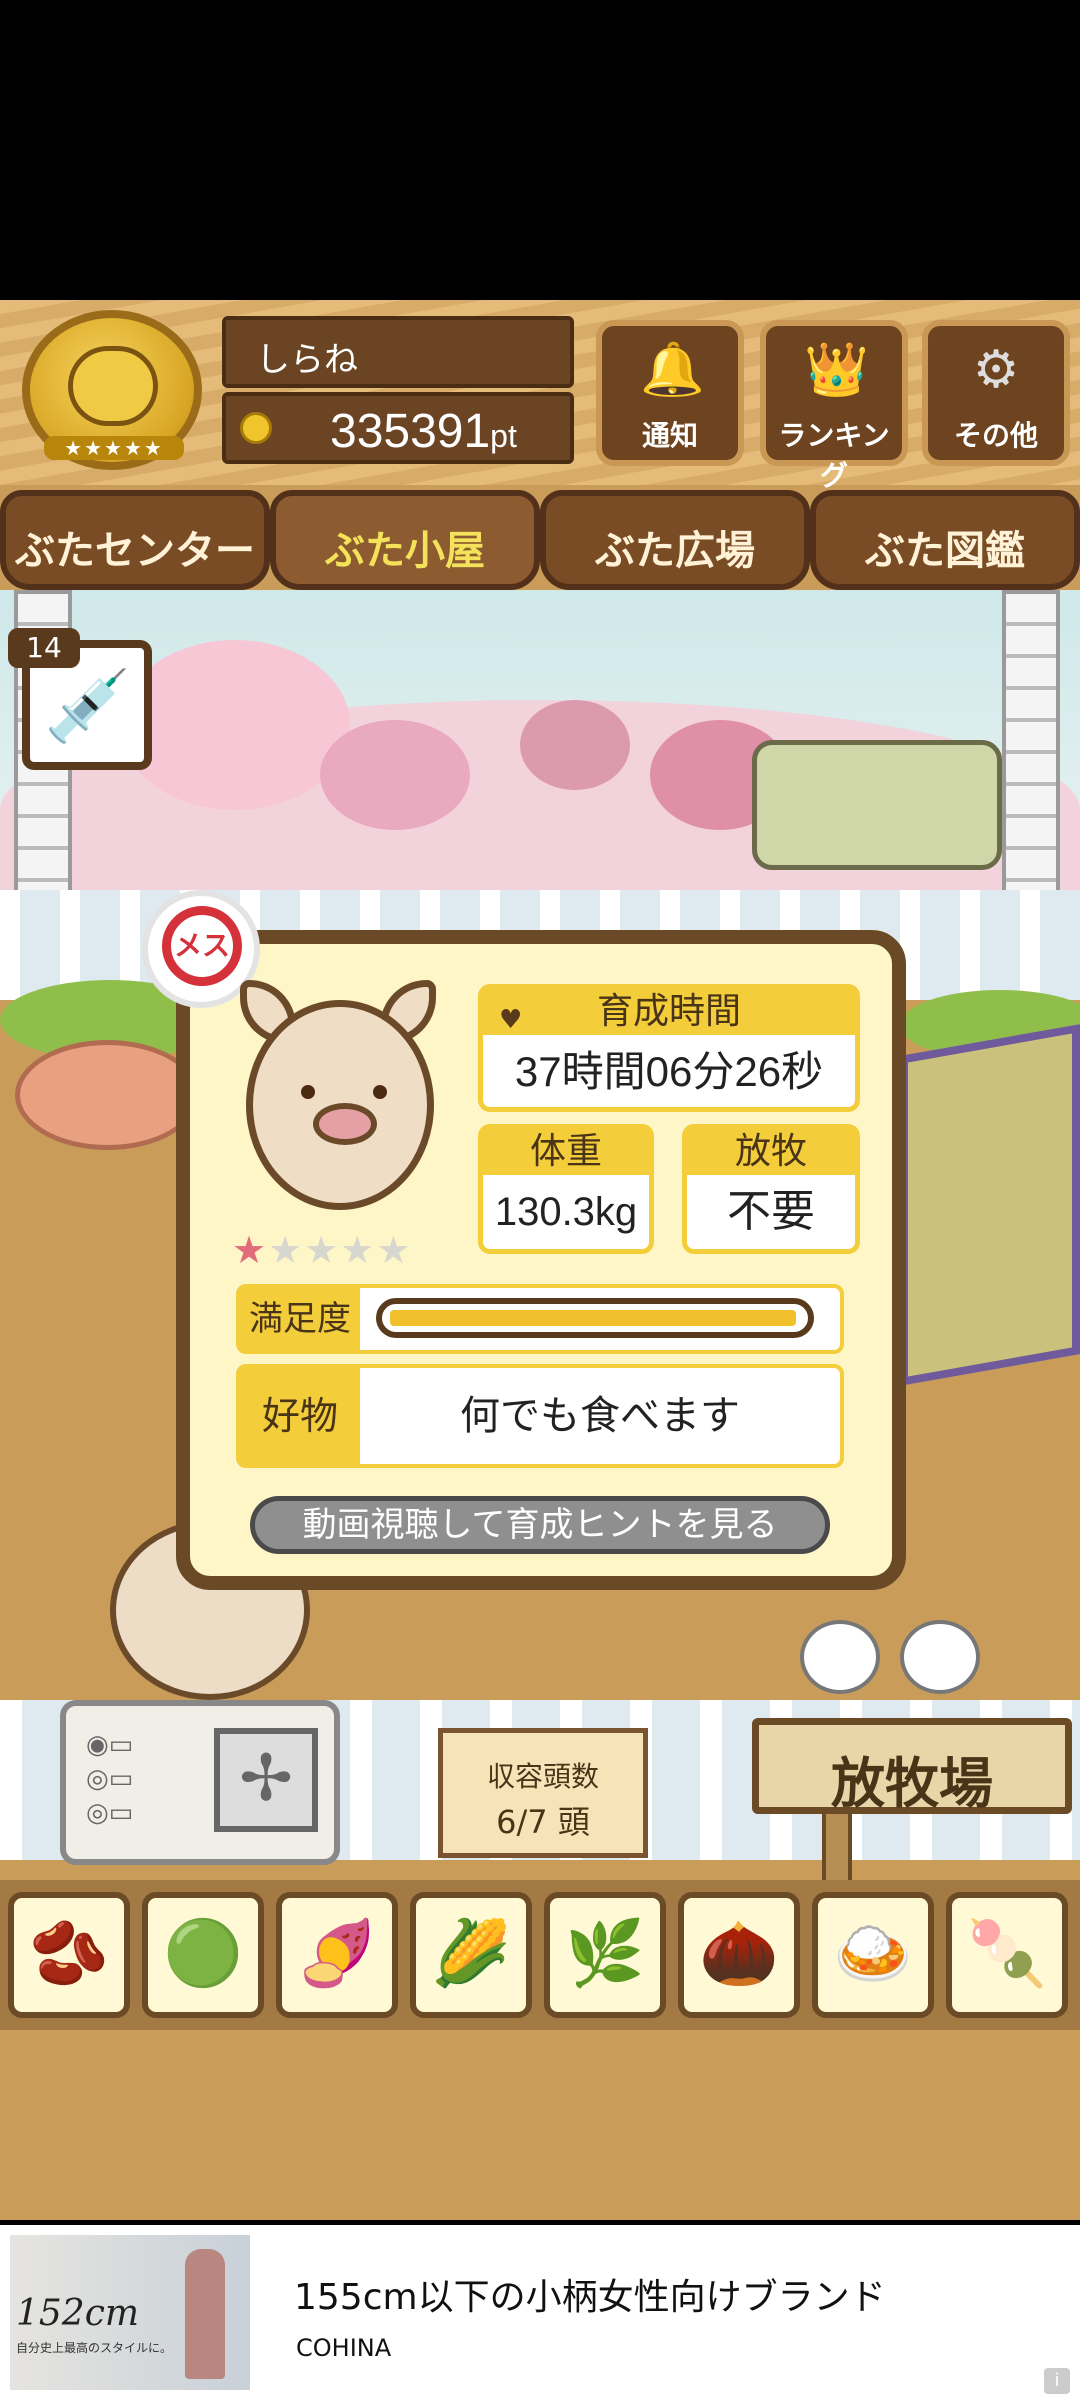 The height and width of the screenshot is (2400, 1080). I want to click on tab-buta-hiroba: ぶた広場, so click(675, 540).